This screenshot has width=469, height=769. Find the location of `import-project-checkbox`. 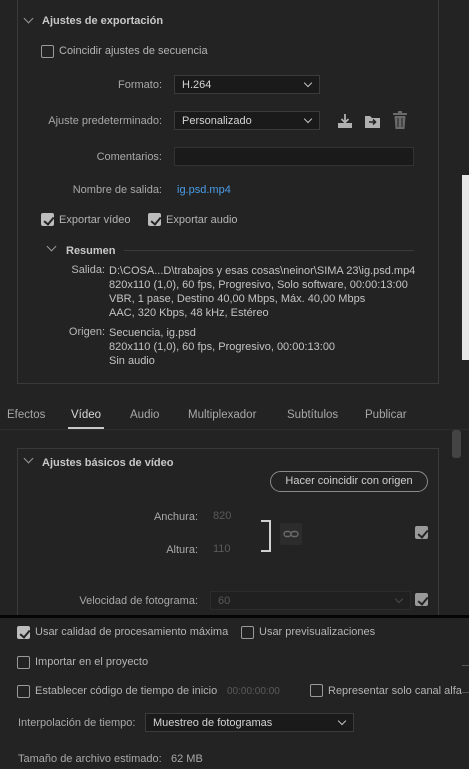

import-project-checkbox is located at coordinates (23, 662).